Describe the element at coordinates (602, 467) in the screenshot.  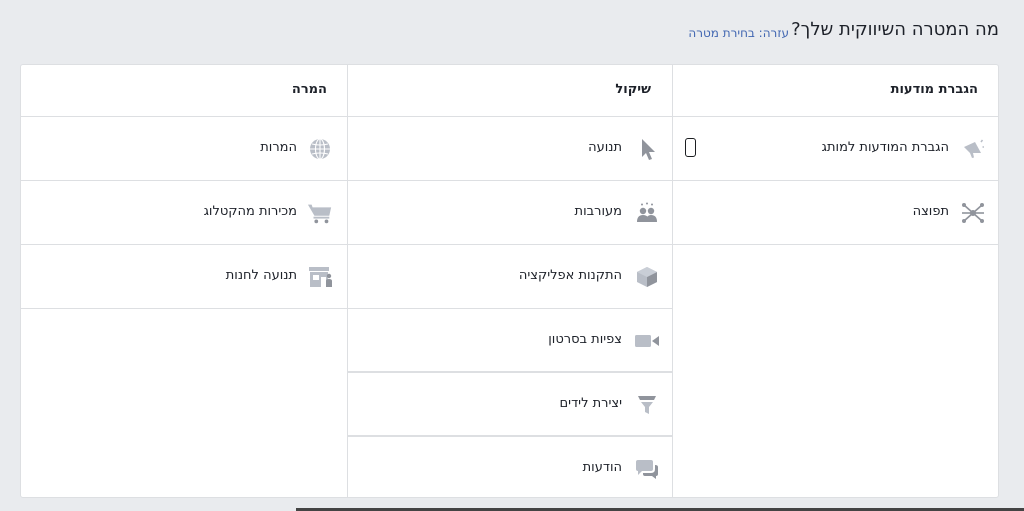
I see `objective-label: הודעות` at that location.